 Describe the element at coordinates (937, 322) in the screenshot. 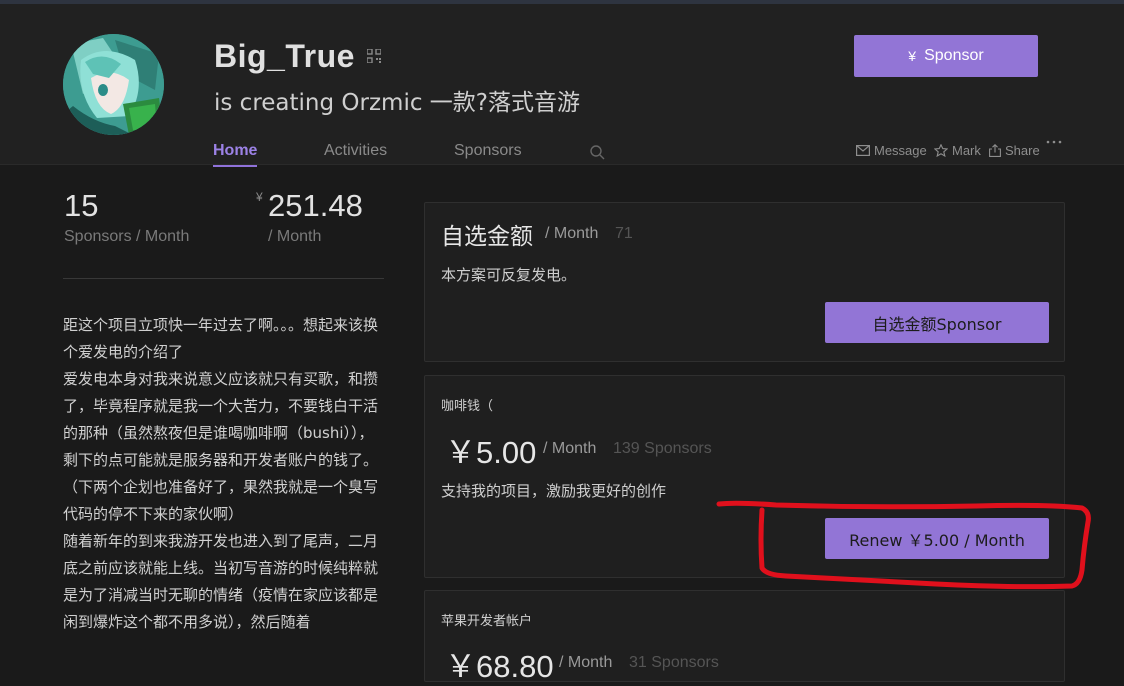

I see `custom-amount-sponsor-button: 自选金额Sponsor` at that location.